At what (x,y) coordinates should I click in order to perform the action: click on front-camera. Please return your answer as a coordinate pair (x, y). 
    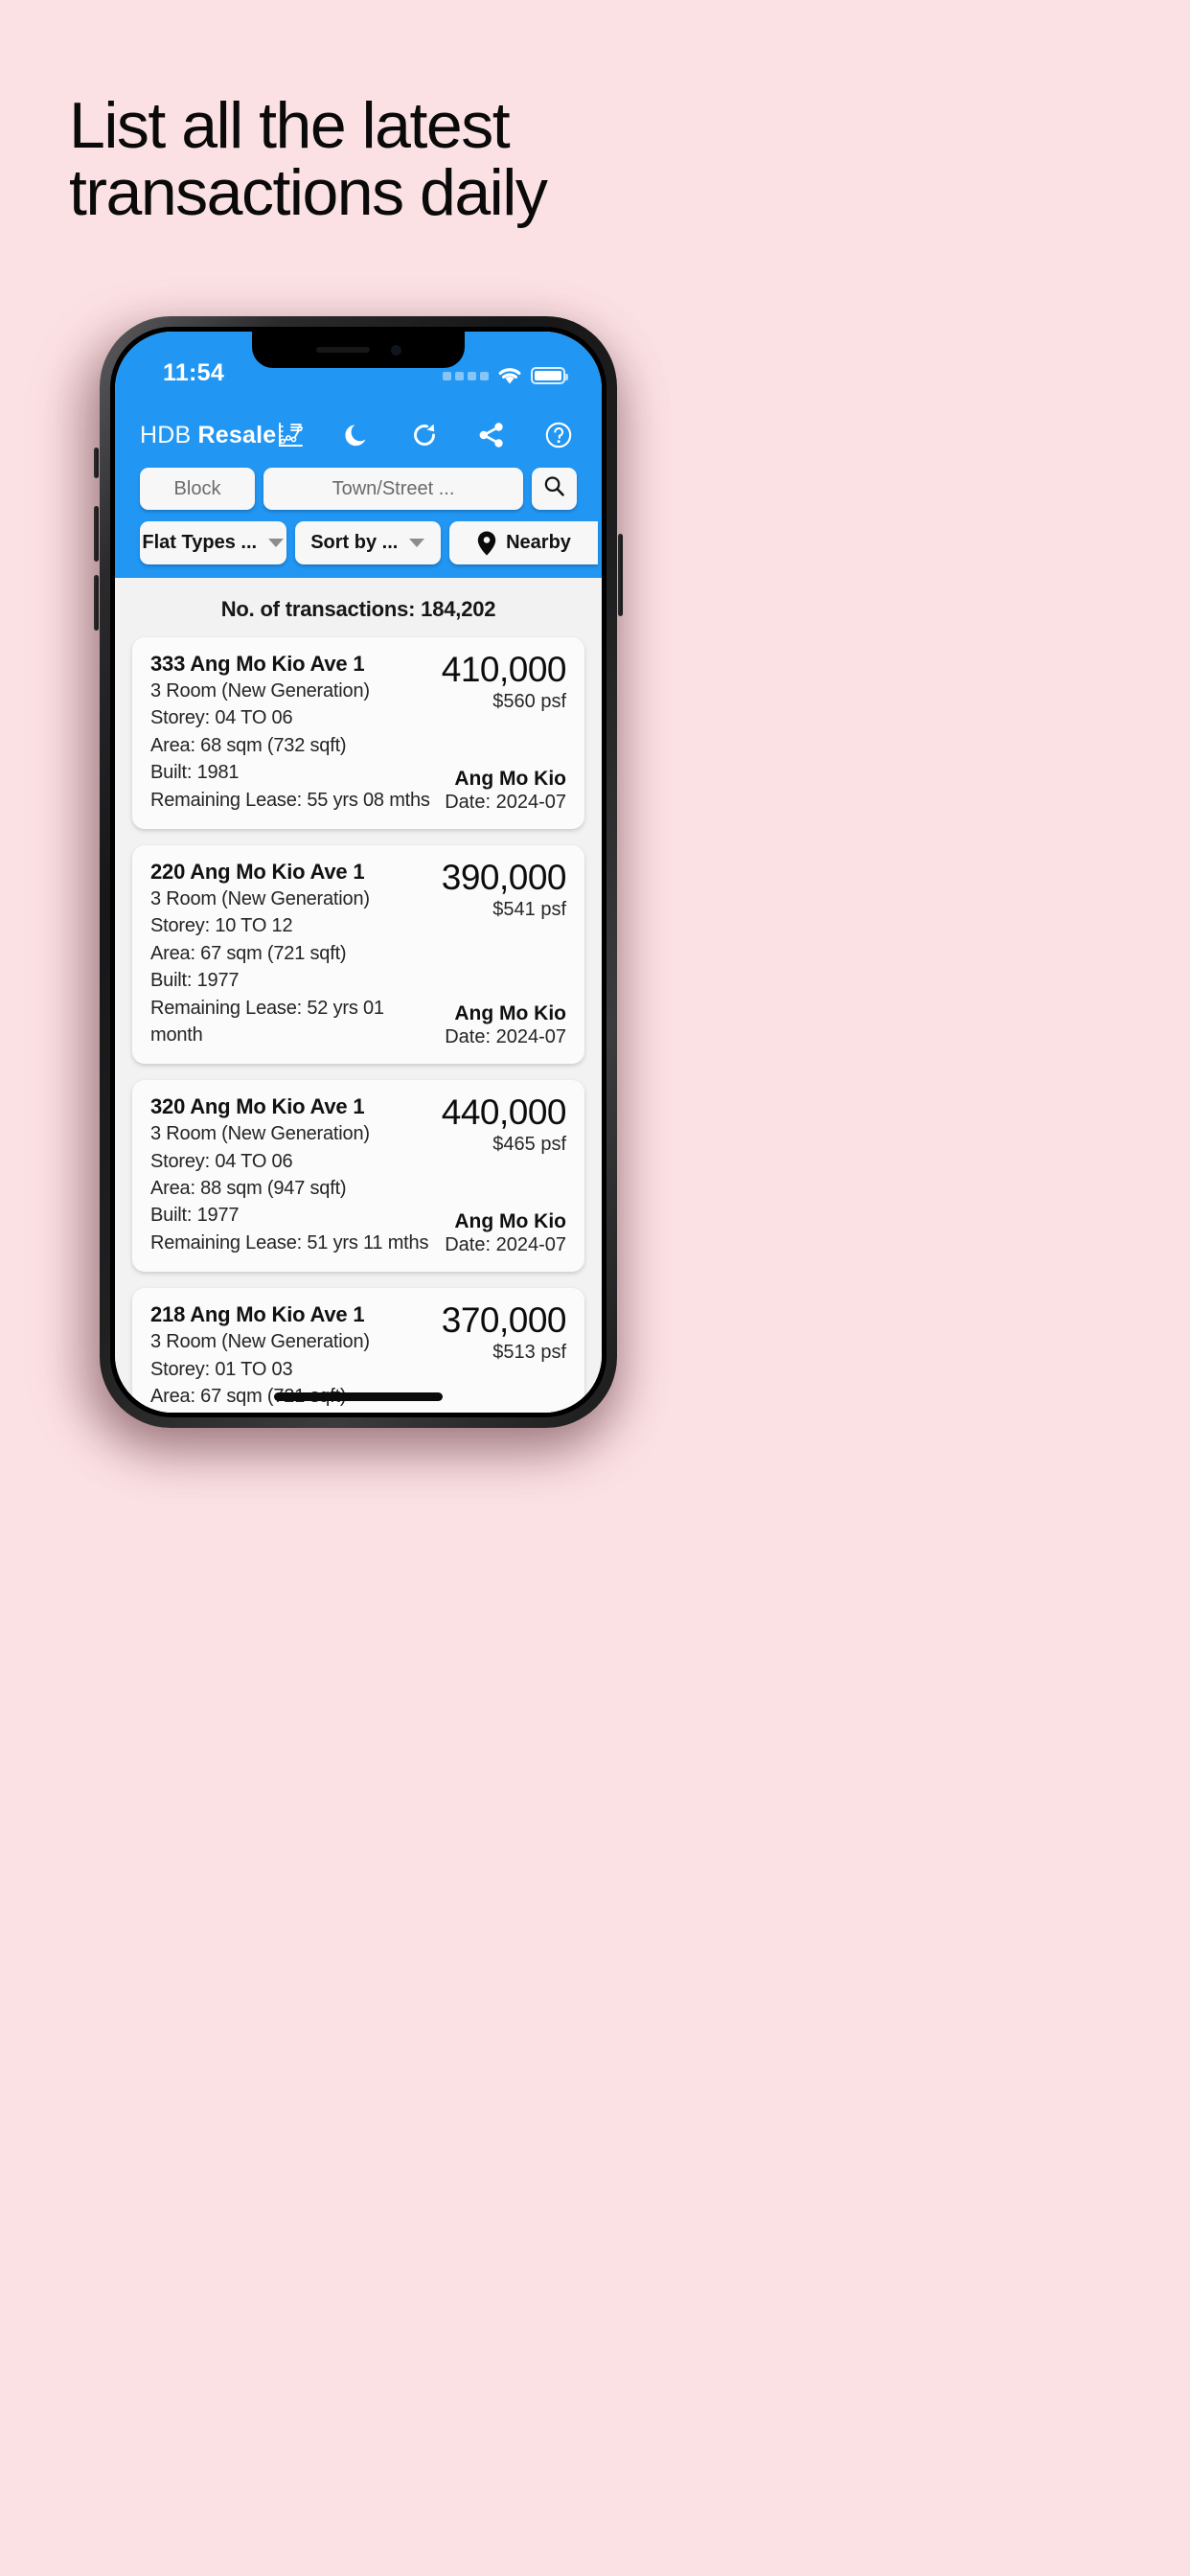
    Looking at the image, I should click on (396, 350).